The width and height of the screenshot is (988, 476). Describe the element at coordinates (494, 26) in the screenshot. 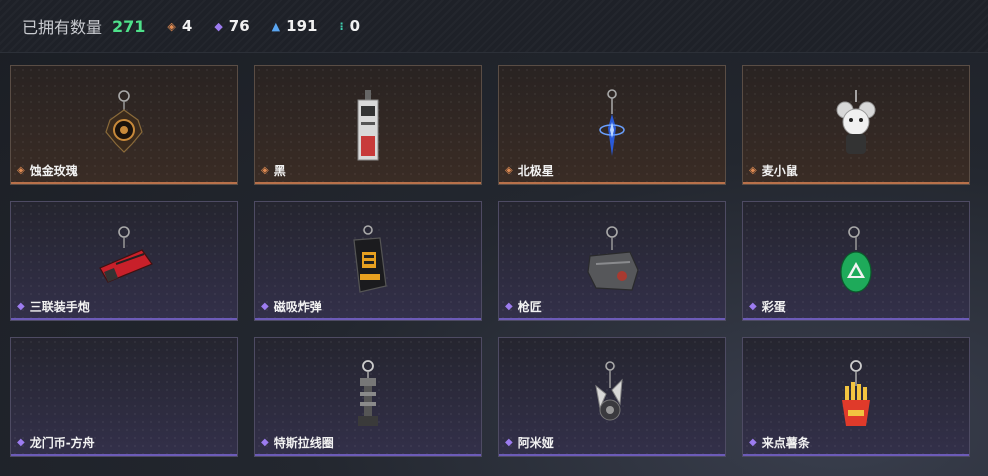

I see `collection-summary-bar: 已拥有数量 271 ◈ 4 ◆ 76 ▲ 191 ⁝ 0` at that location.